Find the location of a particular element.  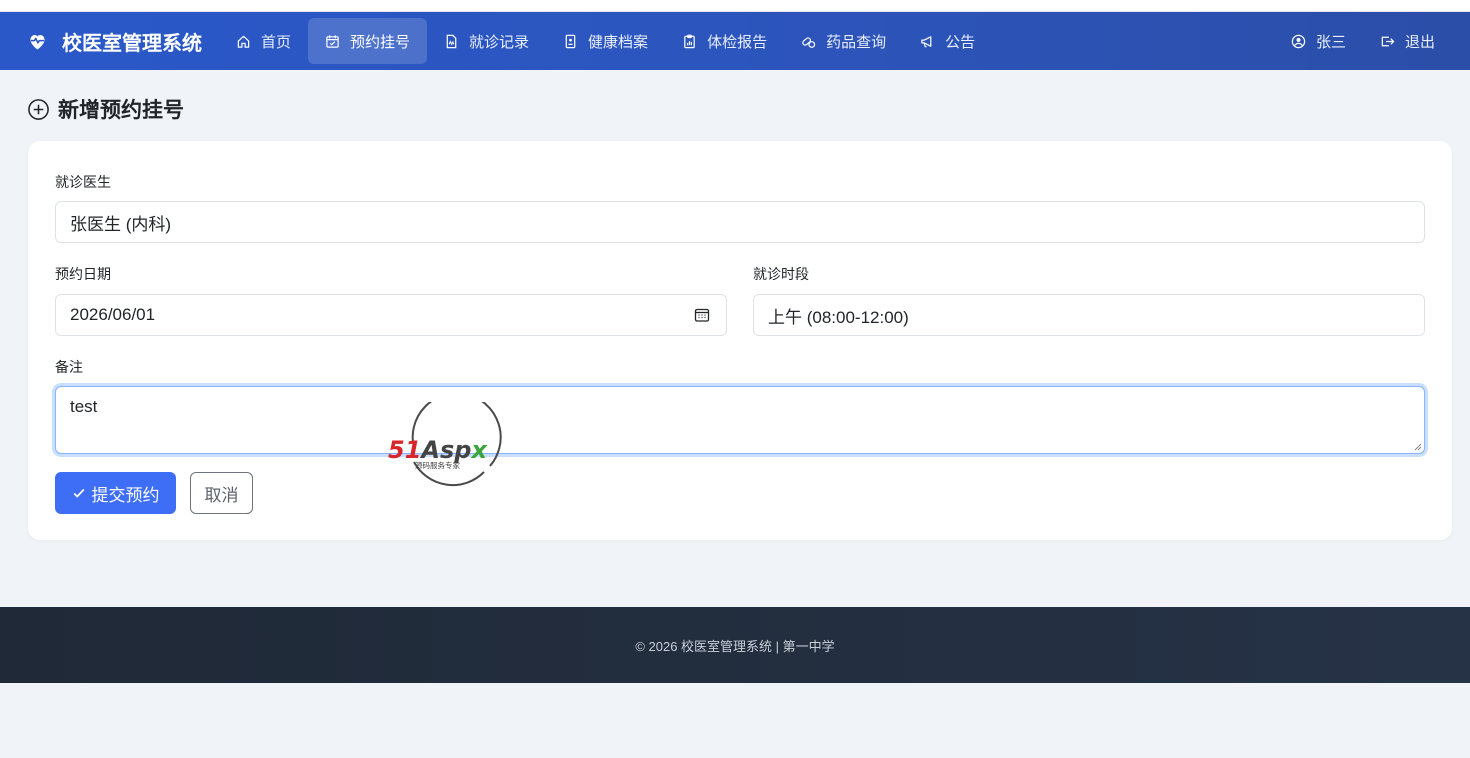

user-name: 张三 is located at coordinates (1330, 42).